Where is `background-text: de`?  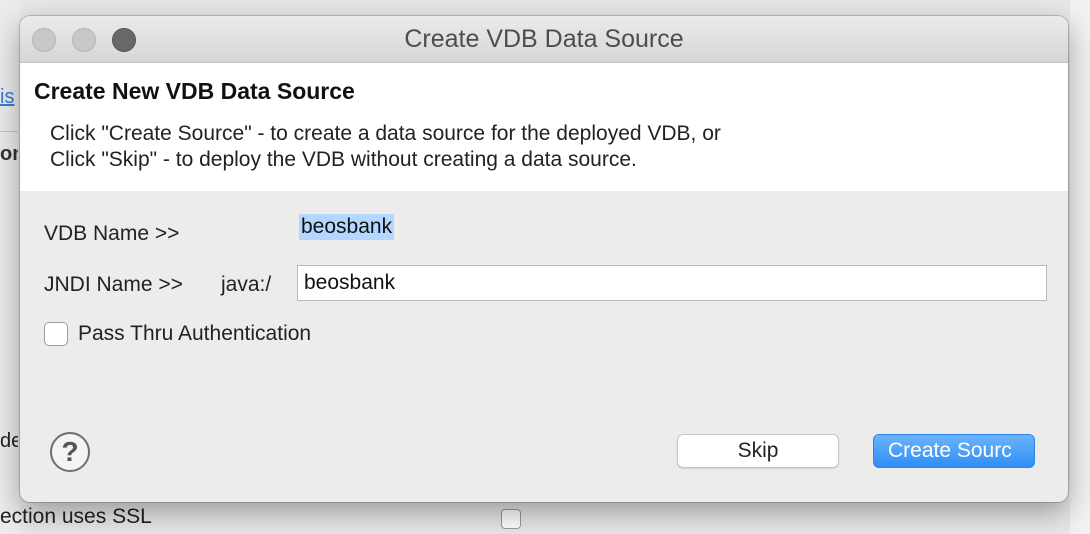
background-text: de is located at coordinates (9, 441).